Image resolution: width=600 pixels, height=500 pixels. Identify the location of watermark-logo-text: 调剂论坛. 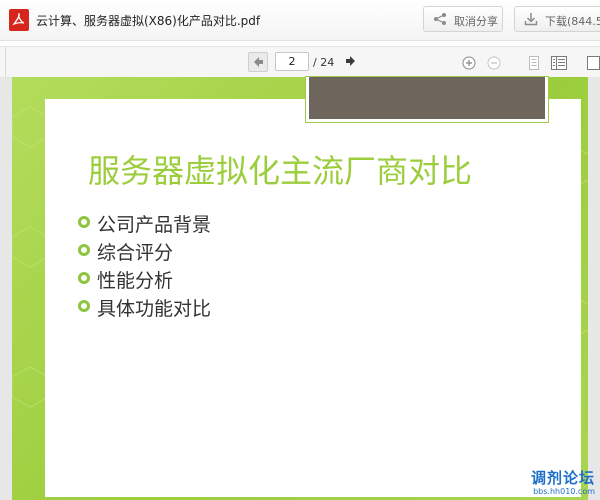
(562, 478).